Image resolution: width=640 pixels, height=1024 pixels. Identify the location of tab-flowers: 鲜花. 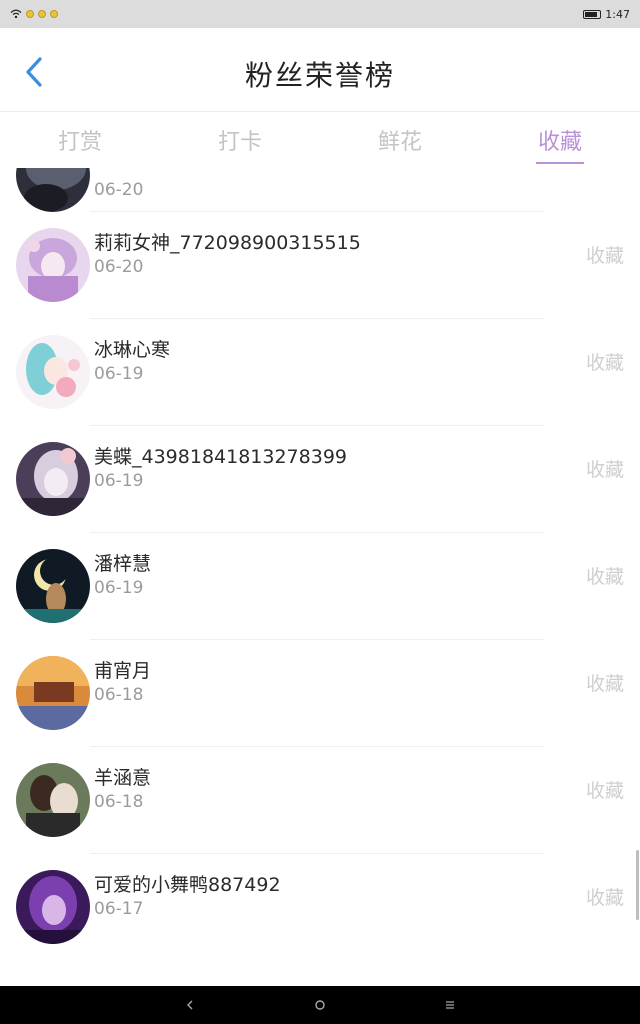
(400, 140).